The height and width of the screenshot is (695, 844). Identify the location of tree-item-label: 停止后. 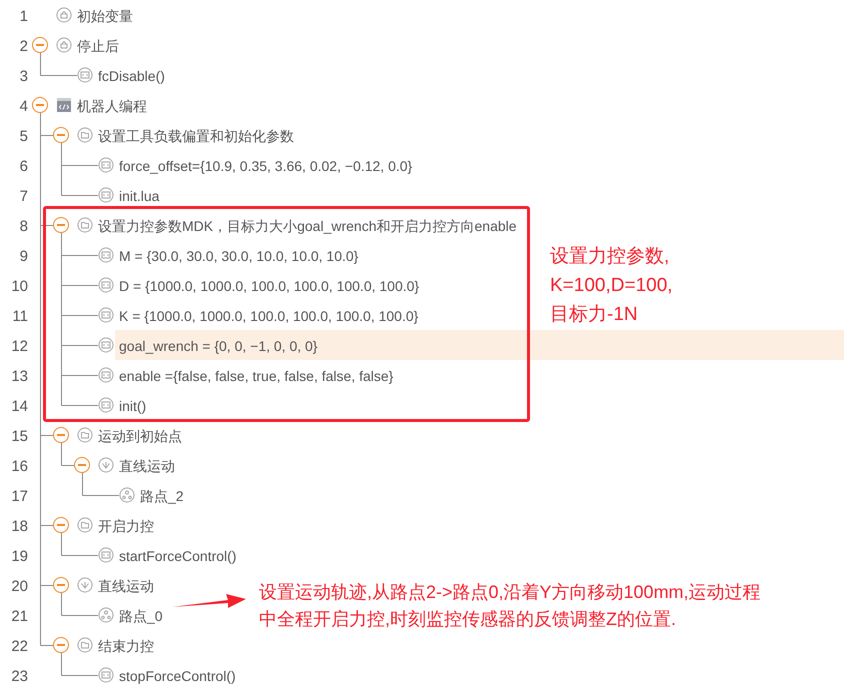
(98, 46).